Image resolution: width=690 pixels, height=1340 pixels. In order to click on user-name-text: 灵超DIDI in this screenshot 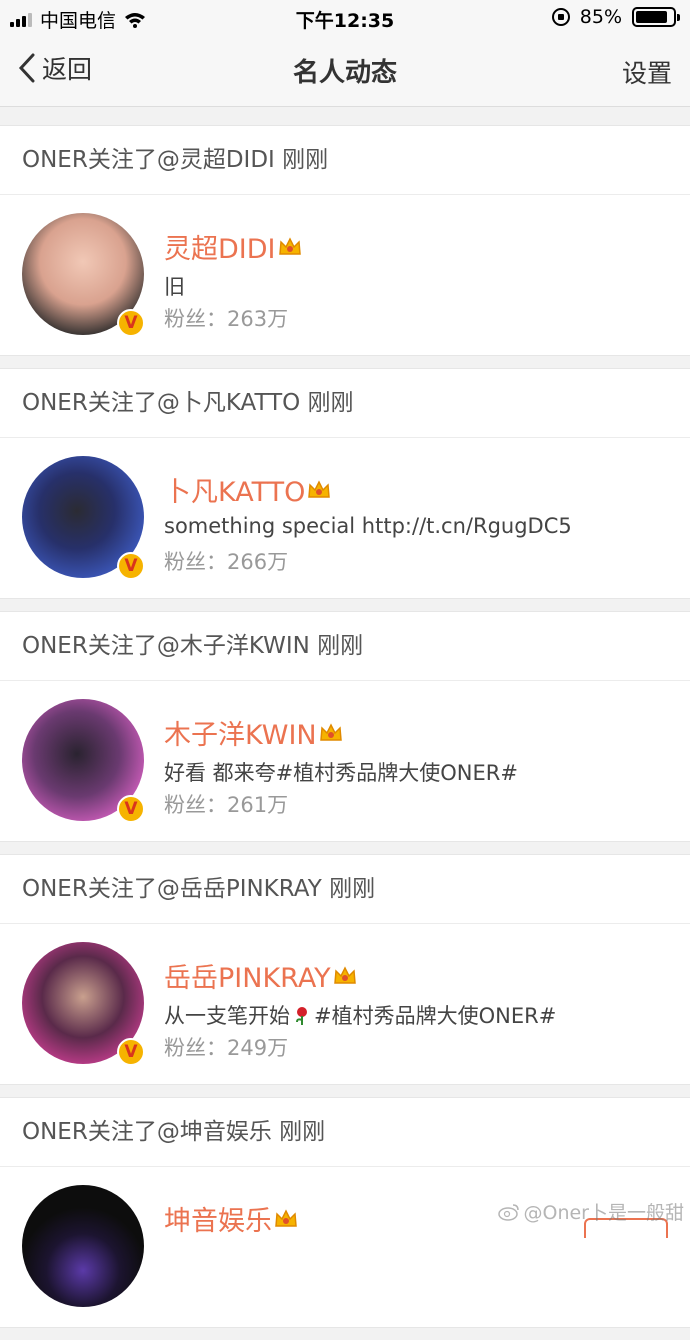, I will do `click(220, 249)`.